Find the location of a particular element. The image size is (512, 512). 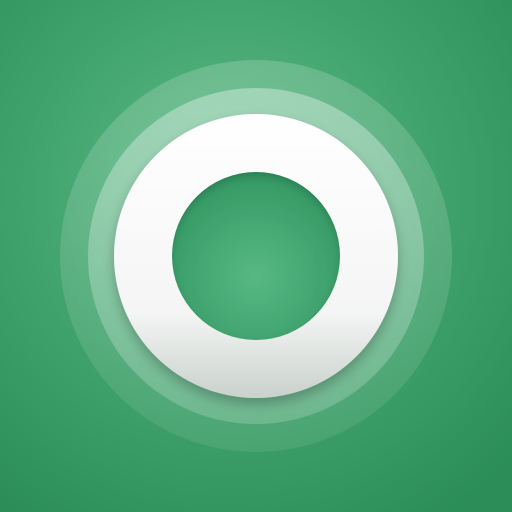

ring-center-hole is located at coordinates (256, 256).